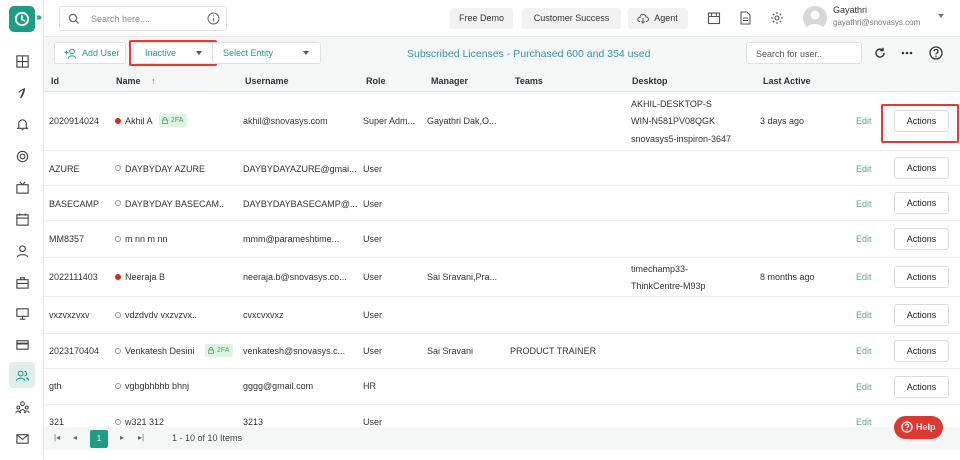 This screenshot has width=960, height=460. I want to click on user-name: Gayathri, so click(850, 10).